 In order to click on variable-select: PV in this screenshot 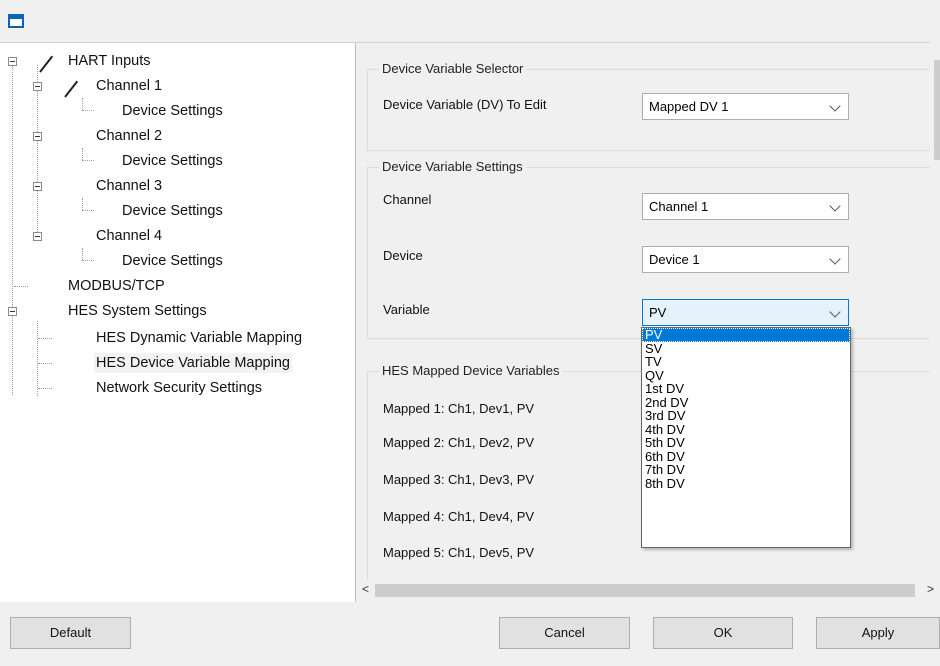, I will do `click(745, 312)`.